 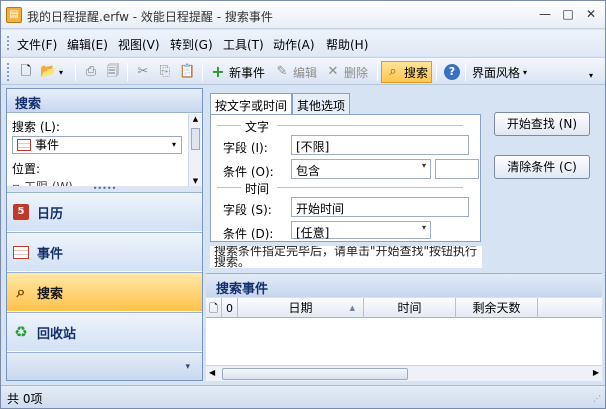 I want to click on toolbar-overflow-button: ▾, so click(x=591, y=75).